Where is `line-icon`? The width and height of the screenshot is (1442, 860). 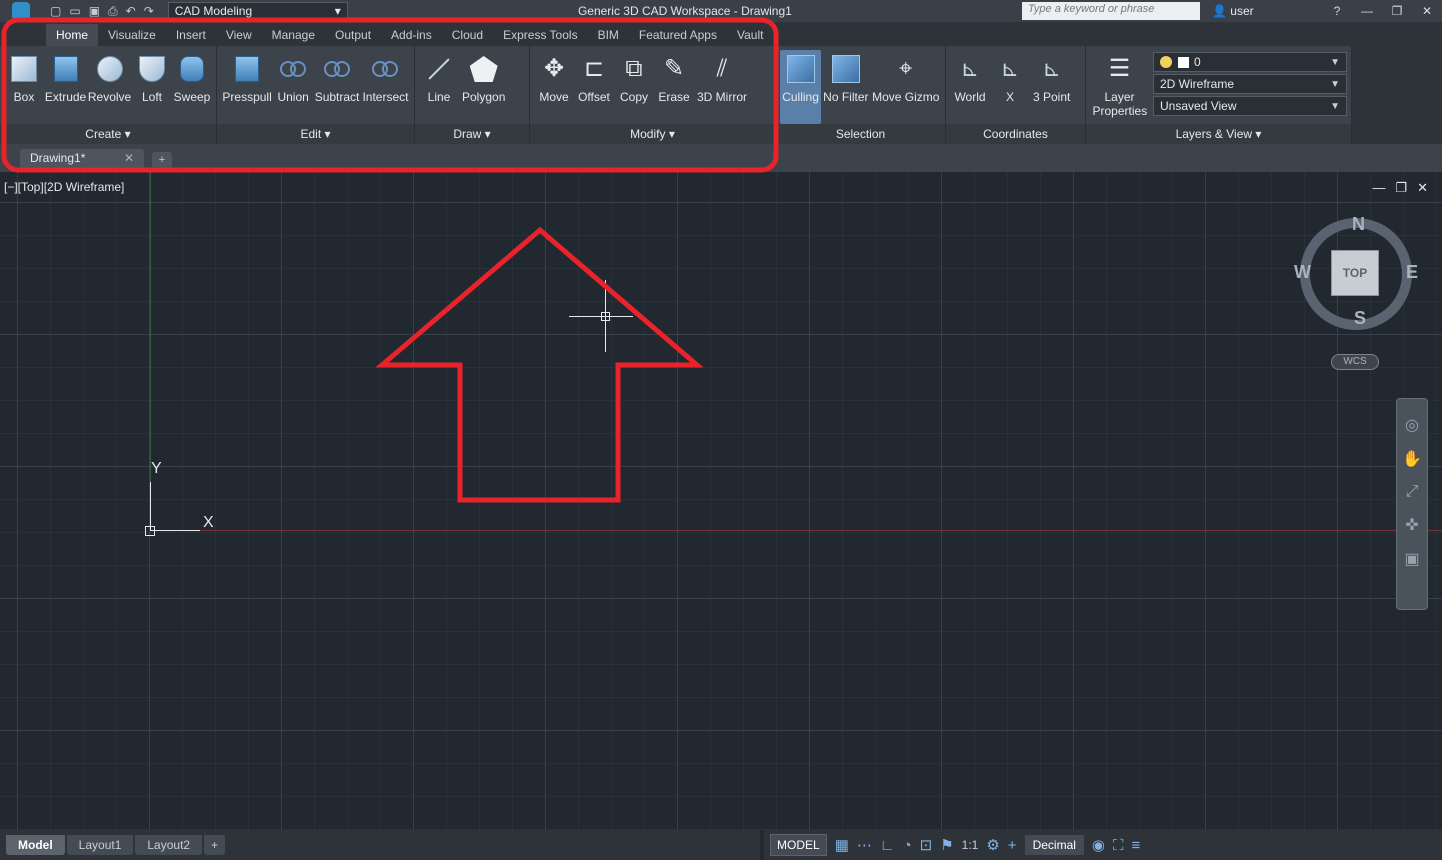 line-icon is located at coordinates (439, 69).